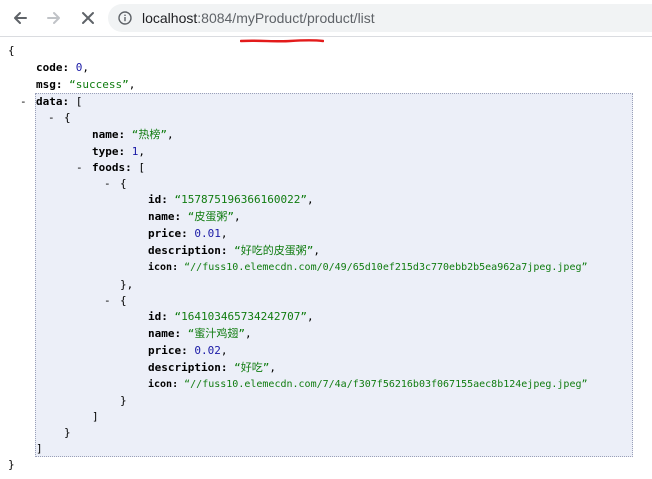 The image size is (652, 479). I want to click on food-2-open: {, so click(123, 301).